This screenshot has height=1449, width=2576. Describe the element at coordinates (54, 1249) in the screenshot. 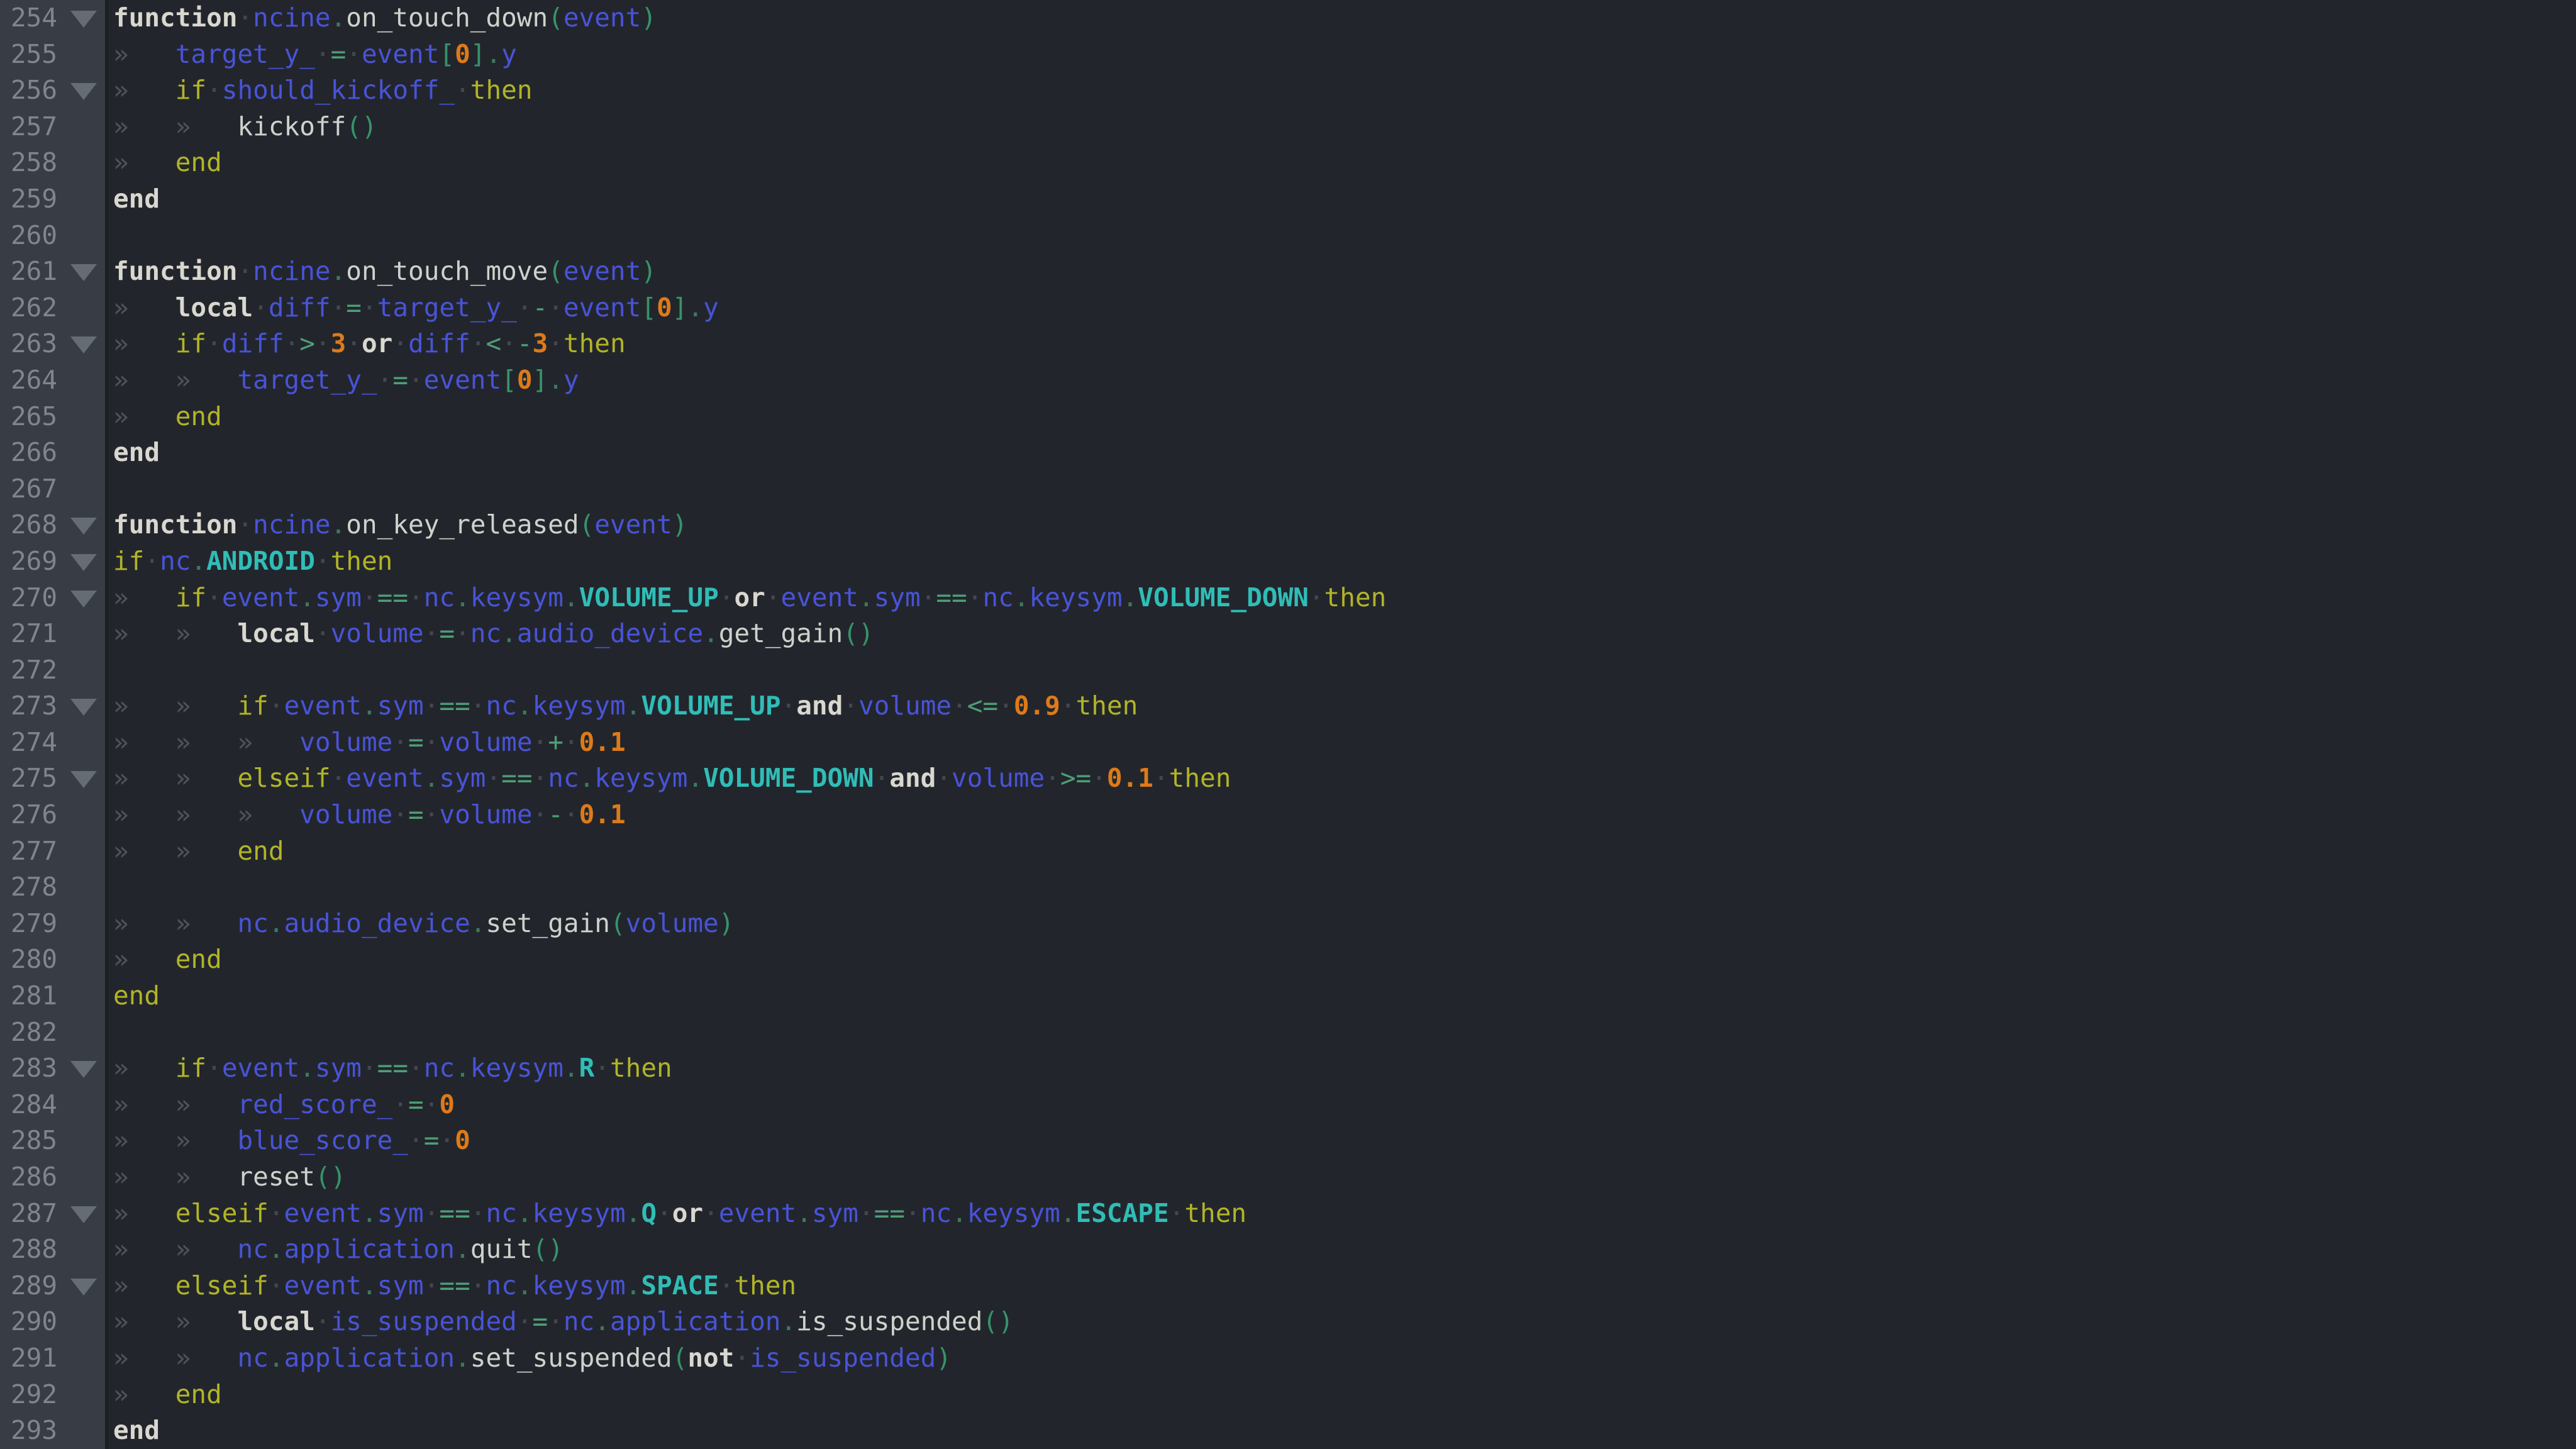

I see `line-number: 288` at that location.